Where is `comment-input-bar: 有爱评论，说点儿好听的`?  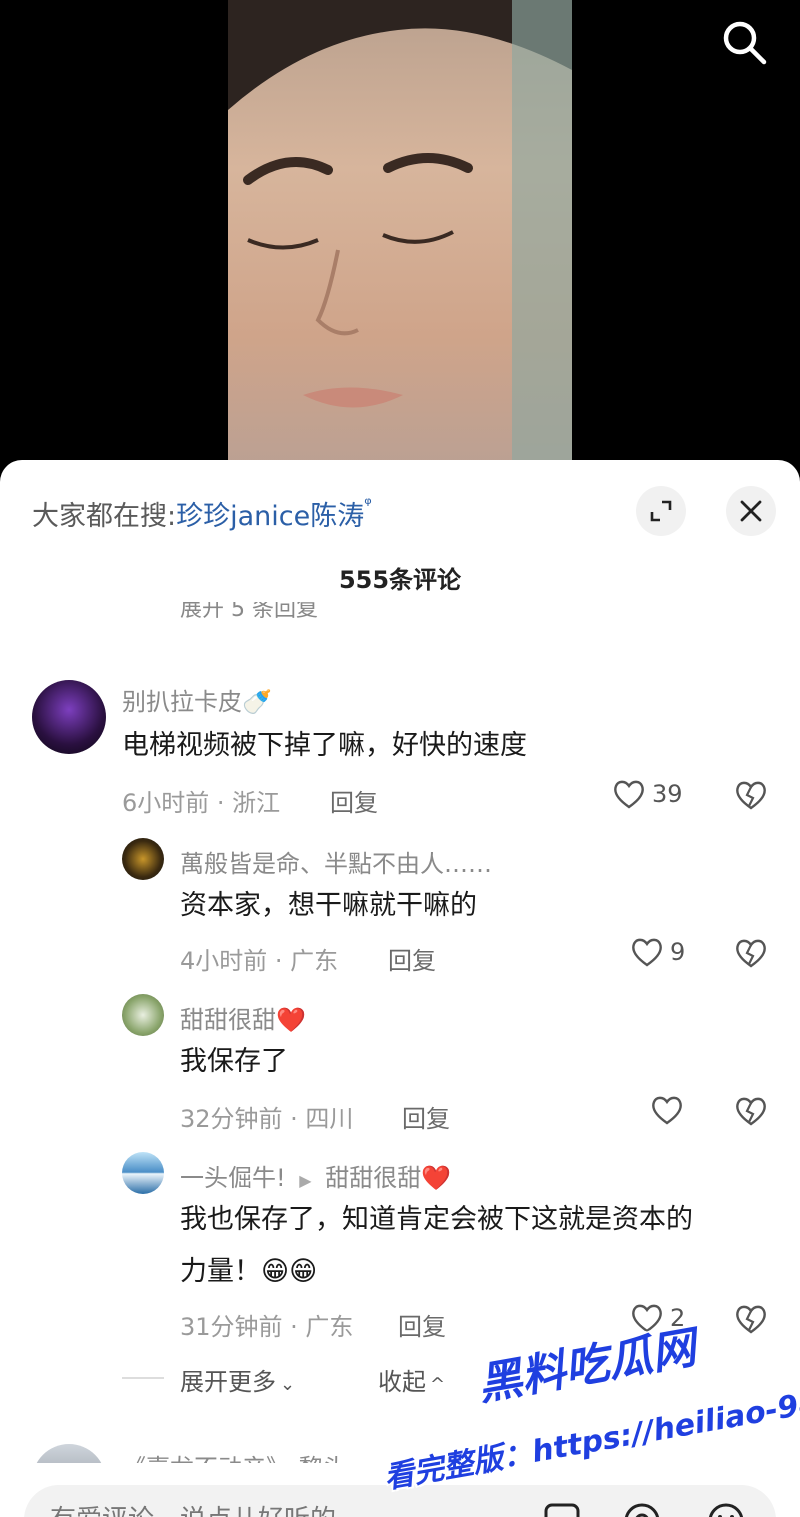
comment-input-bar: 有爱评论，说点儿好听的 is located at coordinates (400, 1490).